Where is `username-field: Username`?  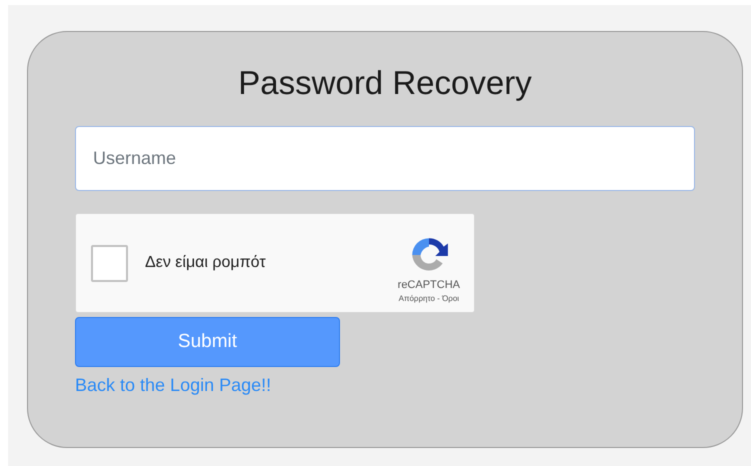 username-field: Username is located at coordinates (385, 158).